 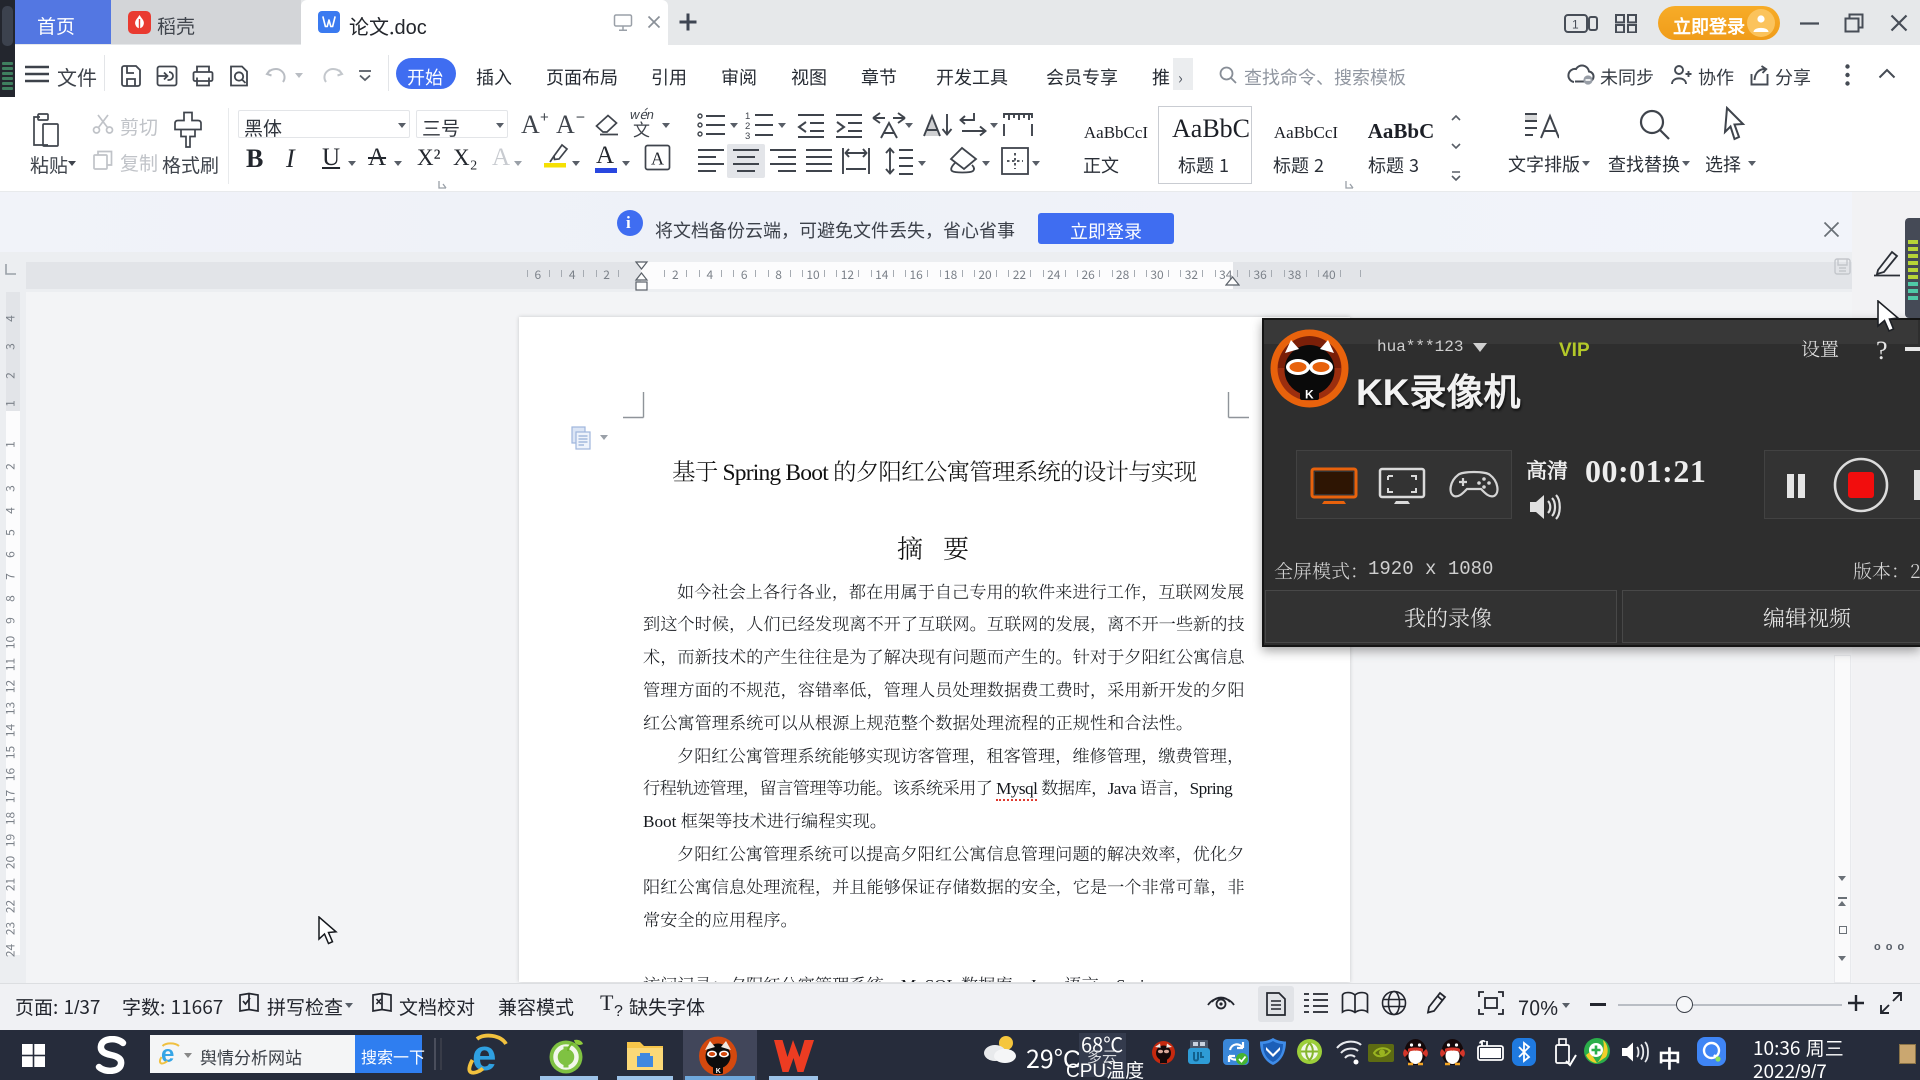 What do you see at coordinates (484, 1054) in the screenshot?
I see `svg-text: e` at bounding box center [484, 1054].